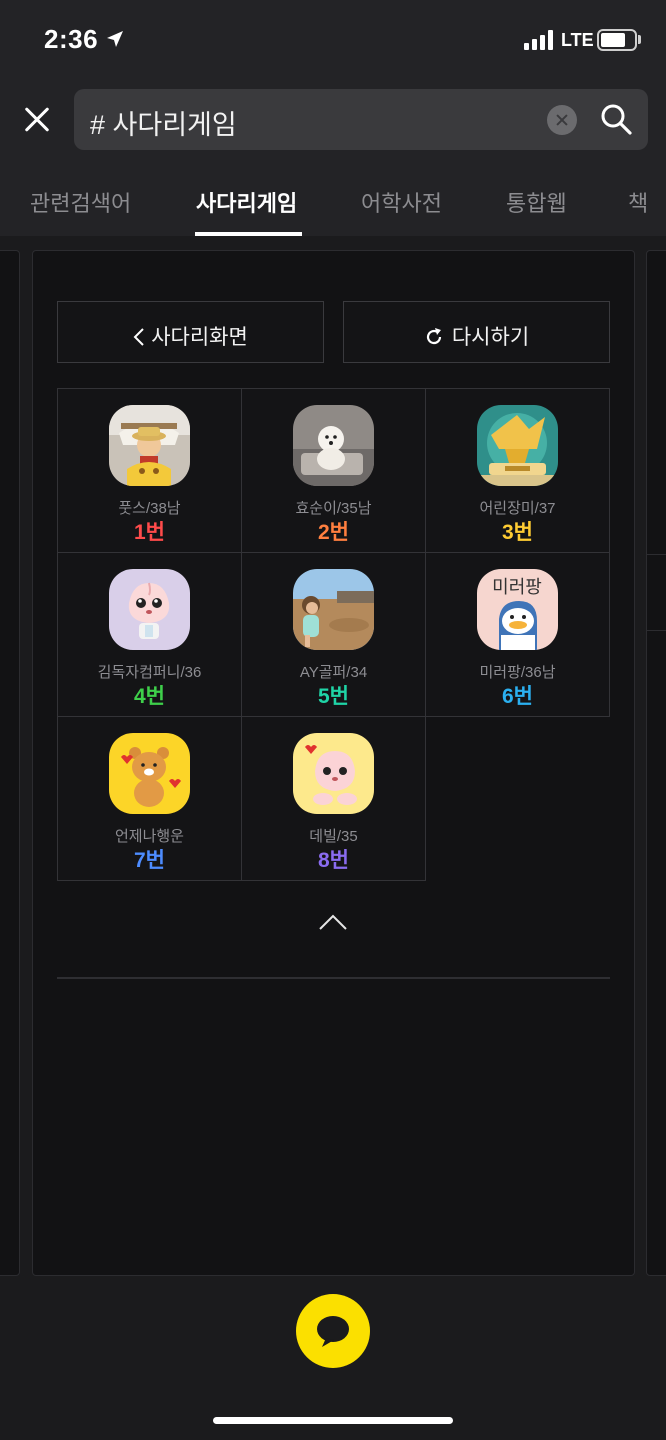  I want to click on avatar: 미러팡, so click(517, 609).